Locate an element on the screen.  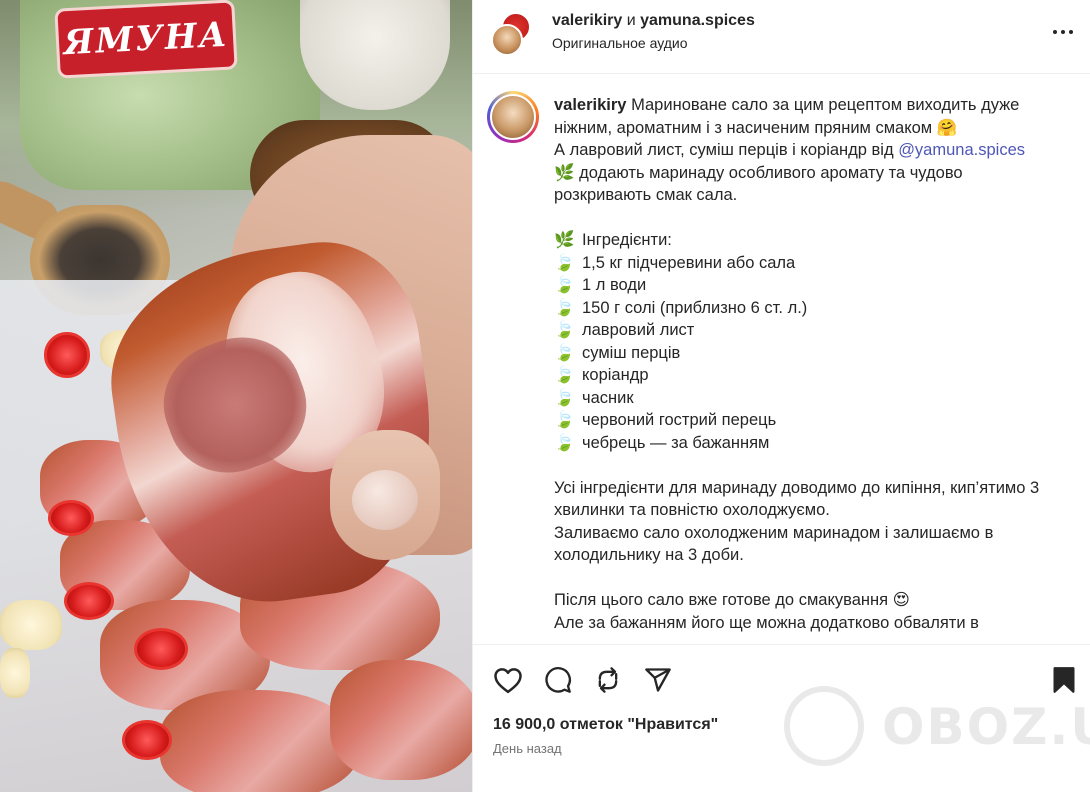
comment-icon is located at coordinates (558, 680).